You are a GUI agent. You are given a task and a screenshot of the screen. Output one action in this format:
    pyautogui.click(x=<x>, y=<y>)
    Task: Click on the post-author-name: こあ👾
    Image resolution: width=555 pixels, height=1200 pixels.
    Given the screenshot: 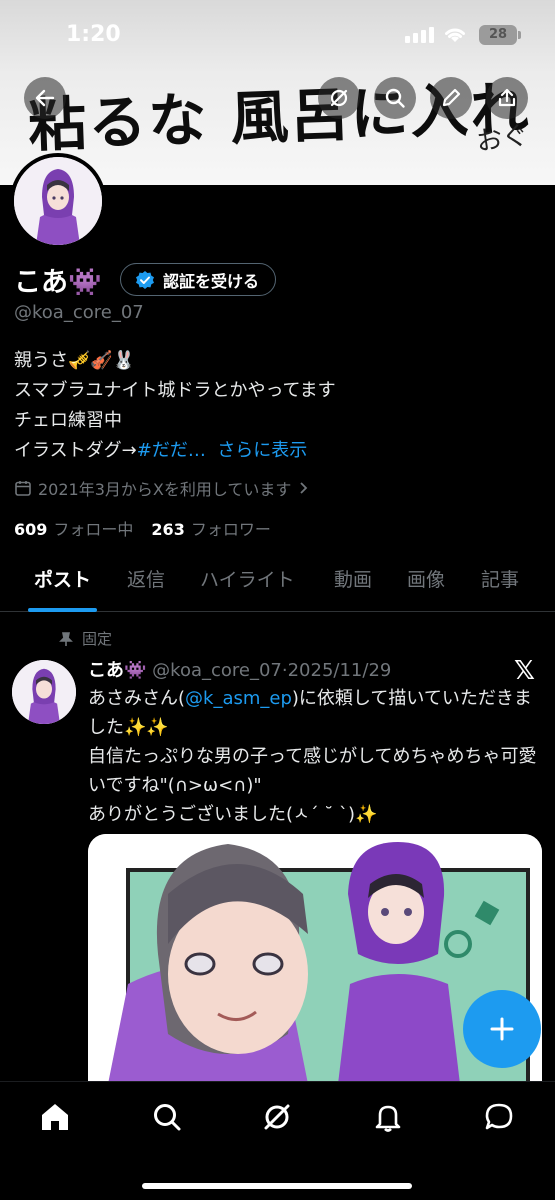 What is the action you would take?
    pyautogui.click(x=117, y=670)
    